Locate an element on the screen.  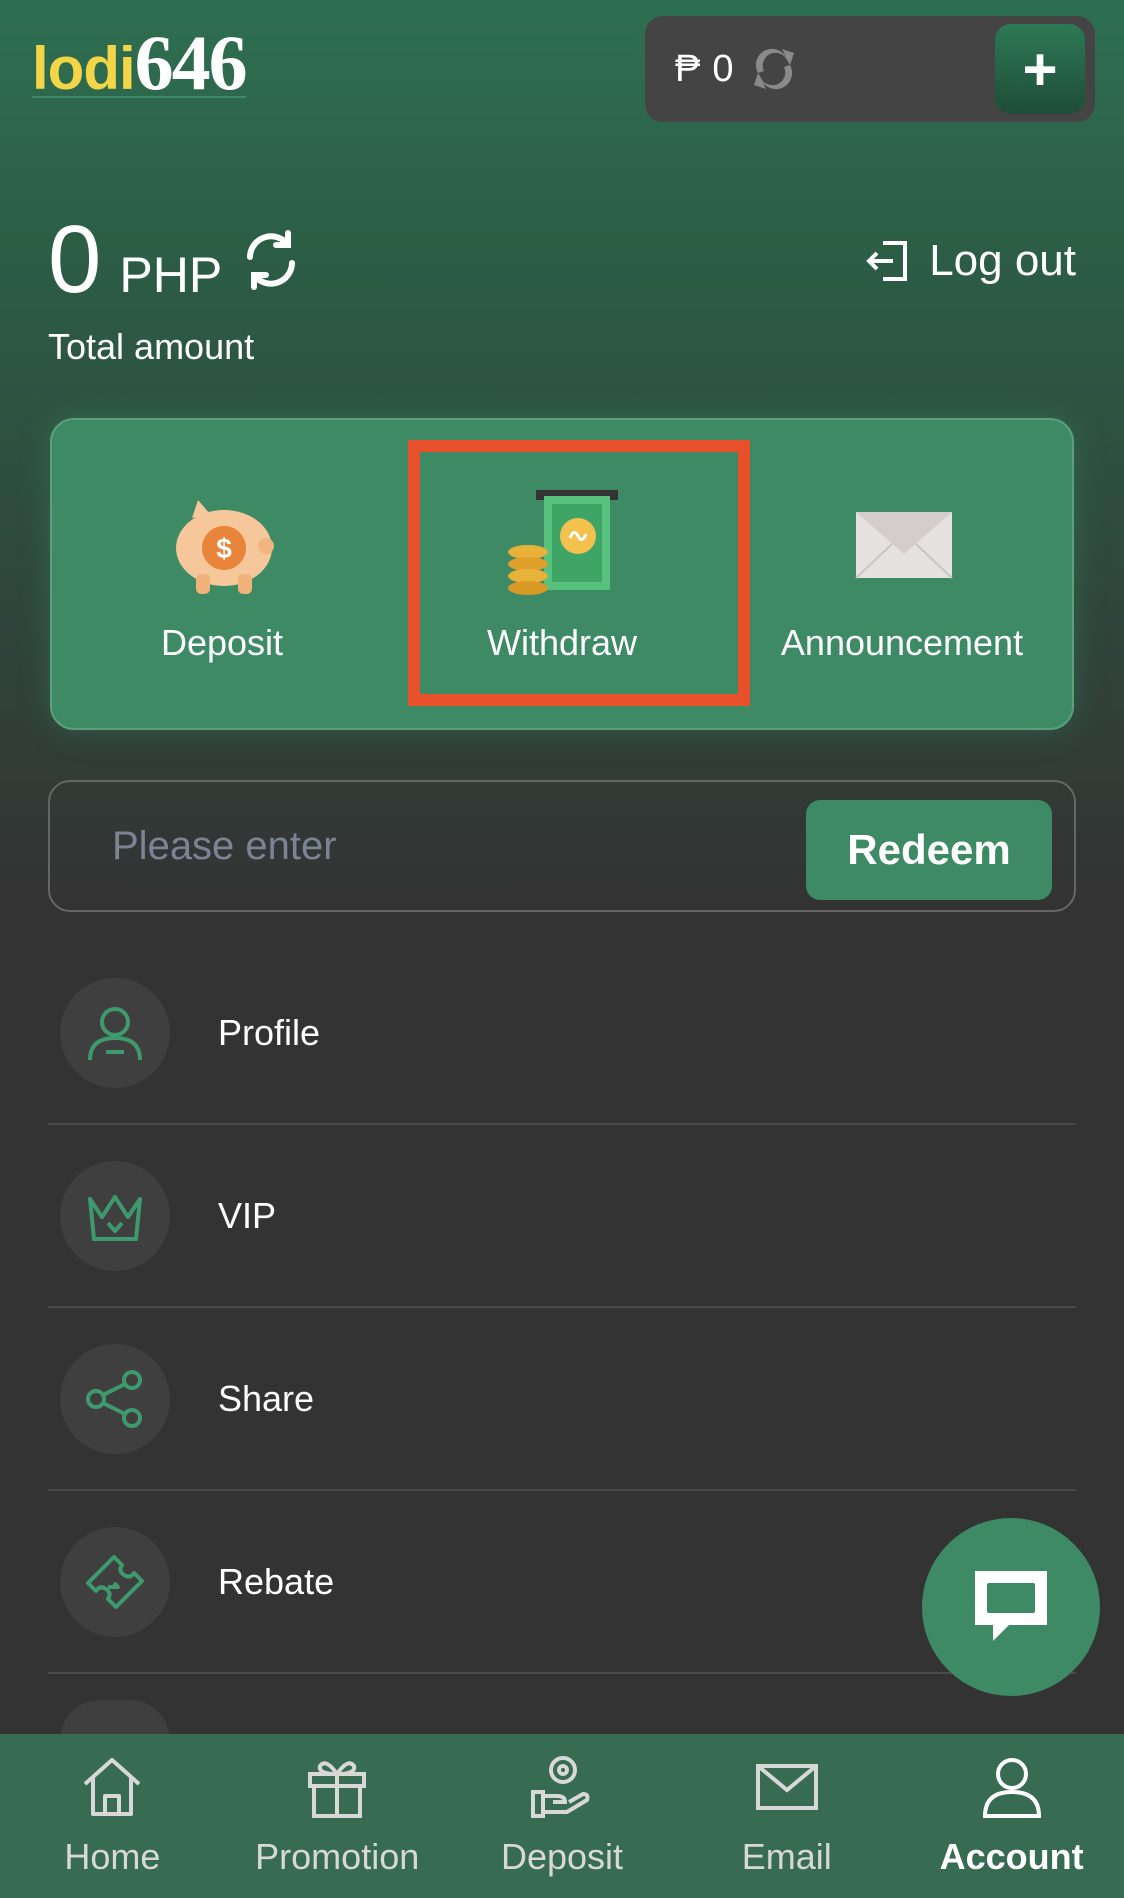
action-deposit-label: Deposit is located at coordinates (222, 642).